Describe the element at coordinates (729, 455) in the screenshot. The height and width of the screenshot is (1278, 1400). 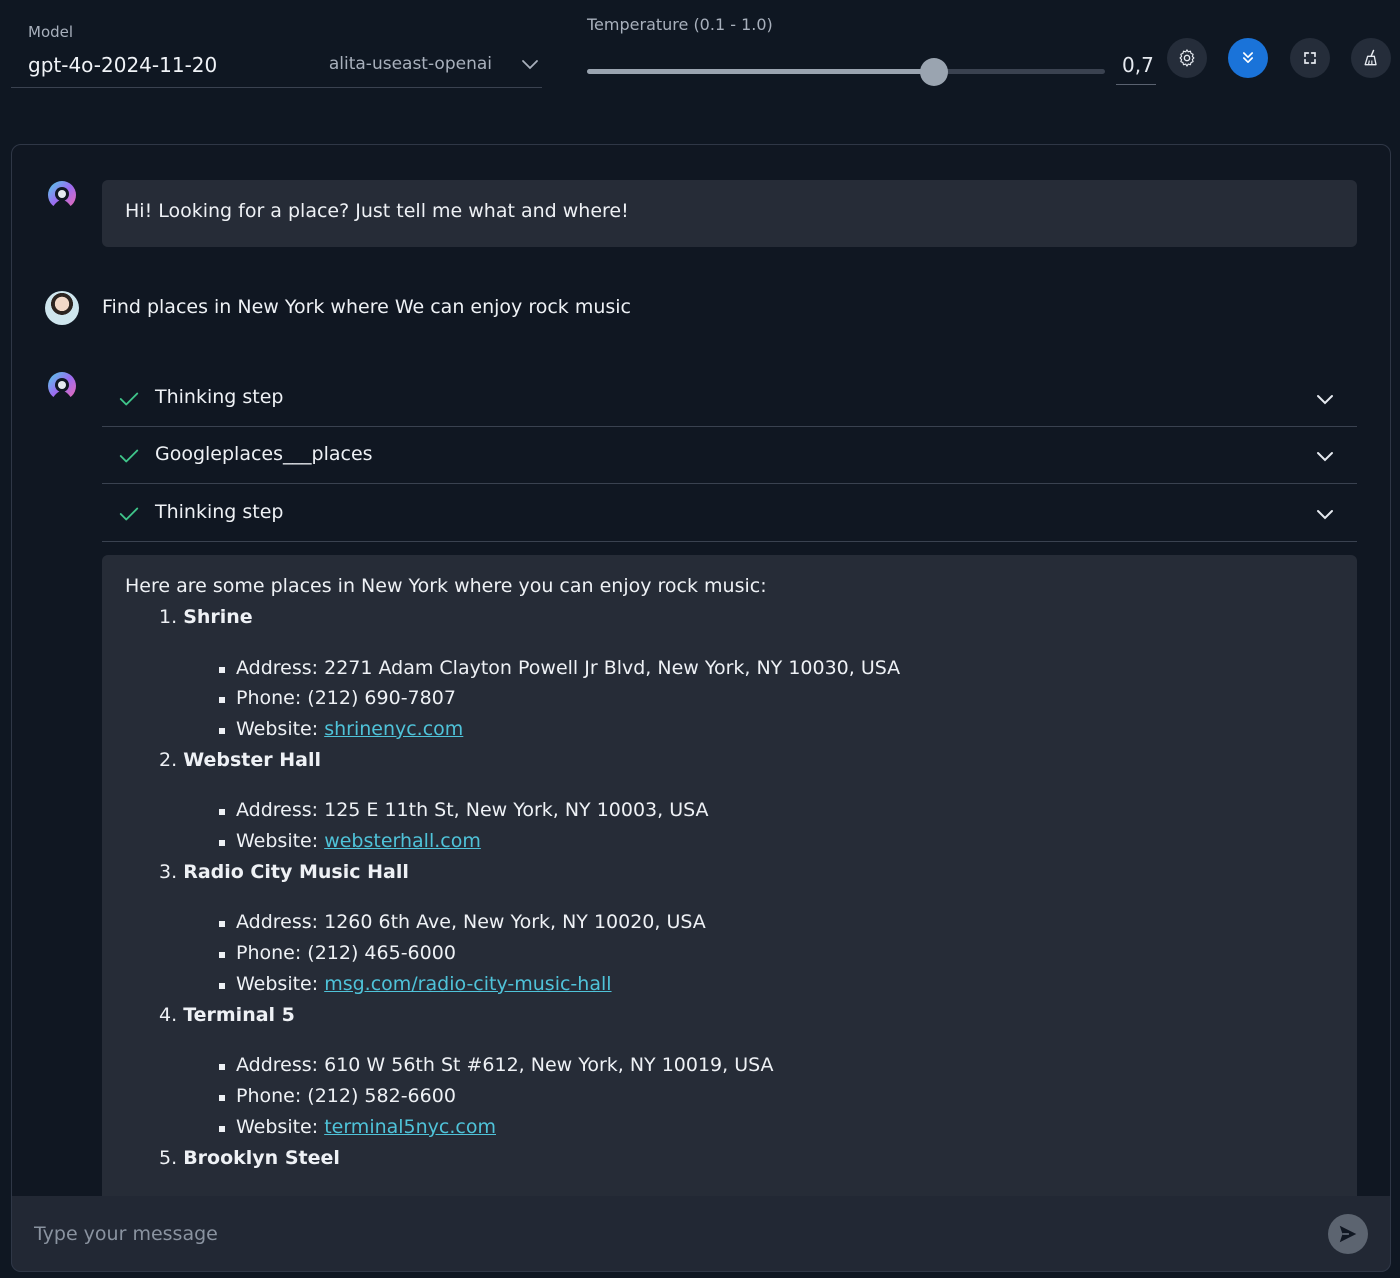
I see `tool-step: Googleplaces___places` at that location.